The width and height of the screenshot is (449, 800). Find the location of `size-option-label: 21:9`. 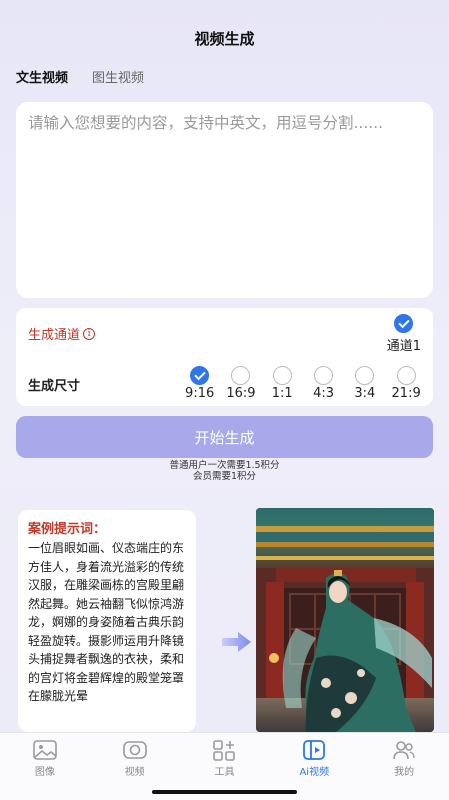

size-option-label: 21:9 is located at coordinates (406, 393).